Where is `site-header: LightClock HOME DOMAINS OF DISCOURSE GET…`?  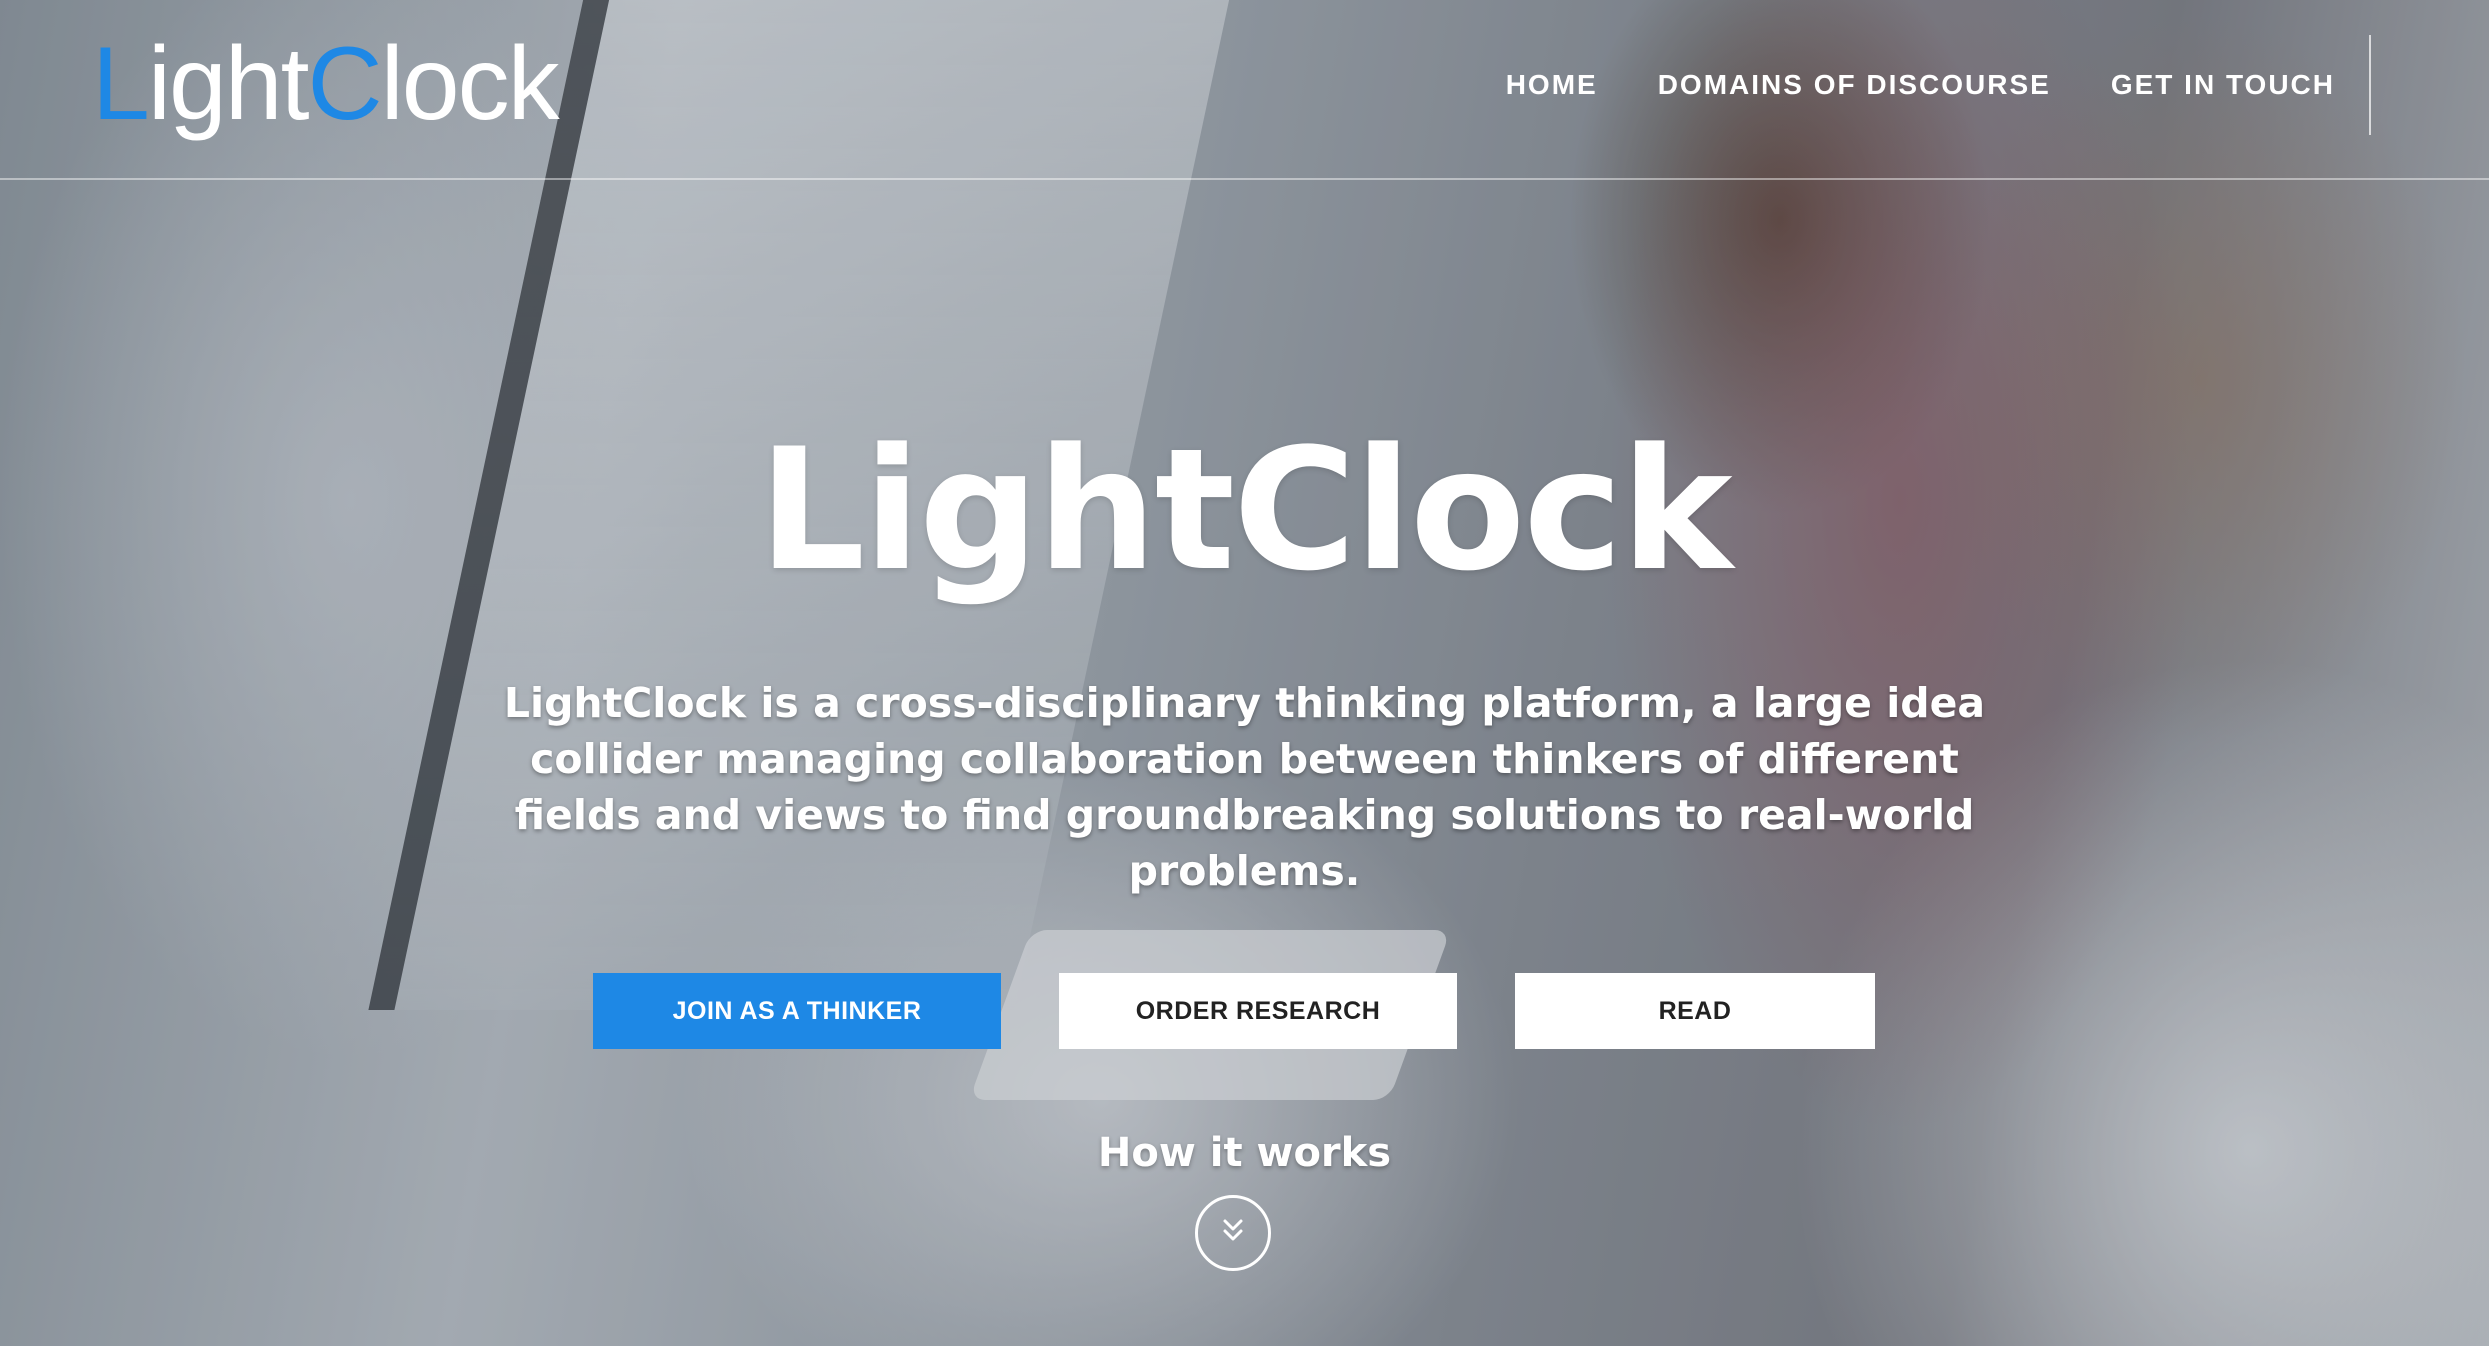
site-header: LightClock HOME DOMAINS OF DISCOURSE GET… is located at coordinates (1244, 90).